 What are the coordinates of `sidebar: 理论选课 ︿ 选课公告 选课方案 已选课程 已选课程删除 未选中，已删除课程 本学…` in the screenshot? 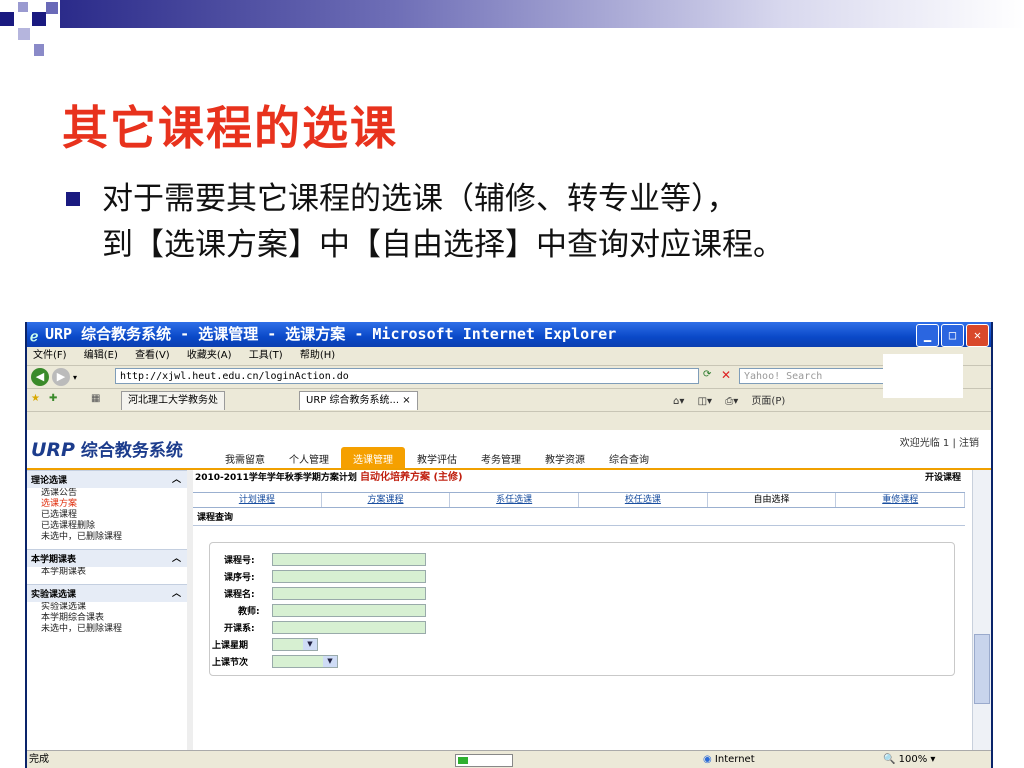 It's located at (107, 610).